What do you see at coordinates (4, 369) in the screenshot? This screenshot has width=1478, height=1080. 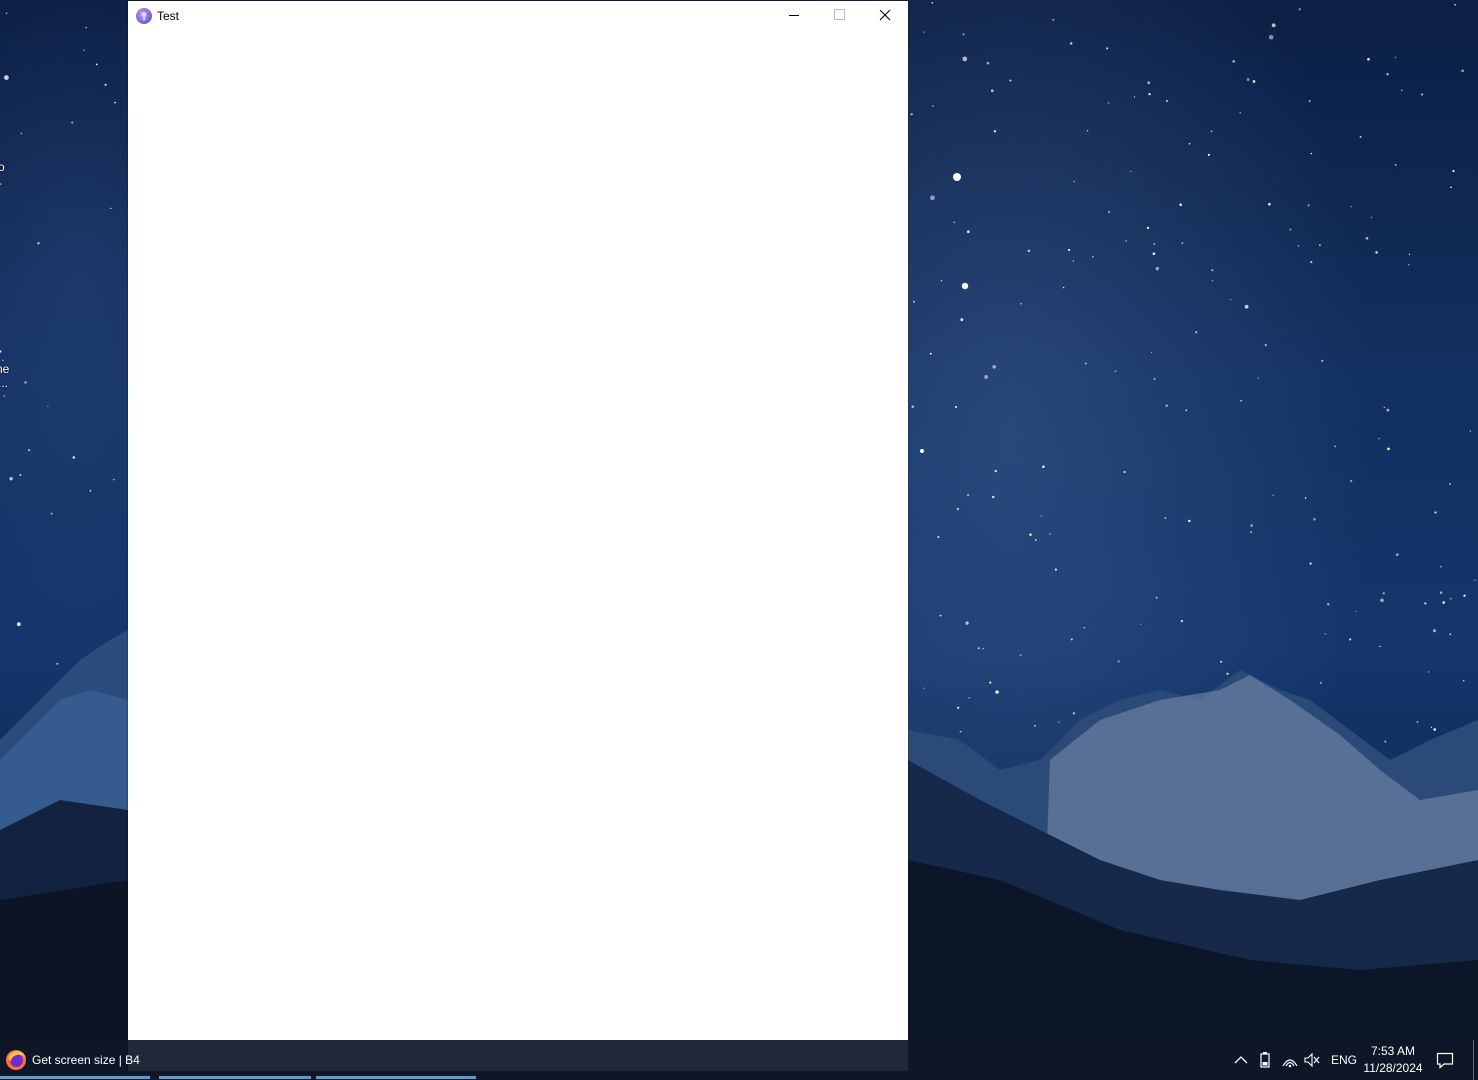 I see `desktop-icon-label: ne` at bounding box center [4, 369].